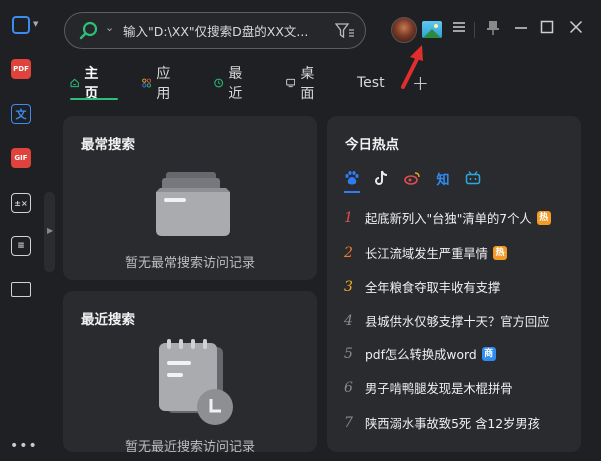 This screenshot has height=461, width=601. What do you see at coordinates (189, 446) in the screenshot?
I see `empty-state-text: 暂无最近搜索访问记录` at bounding box center [189, 446].